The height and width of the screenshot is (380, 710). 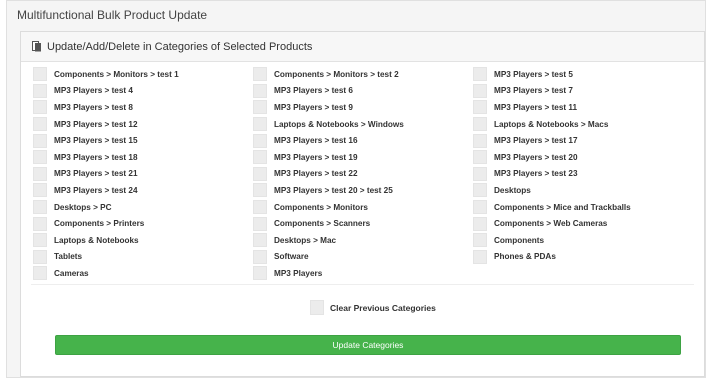 What do you see at coordinates (583, 207) in the screenshot?
I see `category-item: Components > Mice and Trackballs` at bounding box center [583, 207].